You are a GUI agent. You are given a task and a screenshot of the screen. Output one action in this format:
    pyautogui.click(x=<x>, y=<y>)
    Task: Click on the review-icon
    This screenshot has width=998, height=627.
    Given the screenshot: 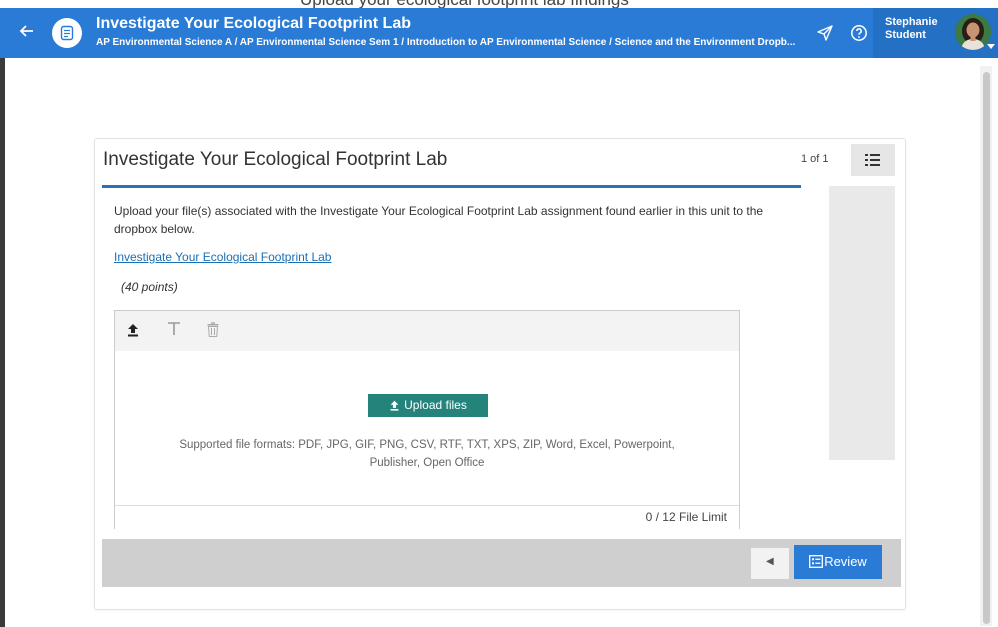 What is the action you would take?
    pyautogui.click(x=816, y=561)
    